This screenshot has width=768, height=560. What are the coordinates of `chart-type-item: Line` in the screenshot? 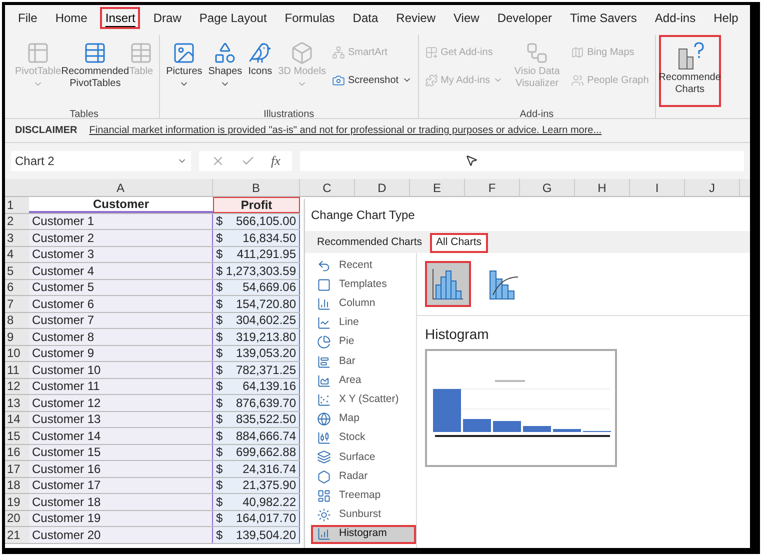 It's located at (363, 323).